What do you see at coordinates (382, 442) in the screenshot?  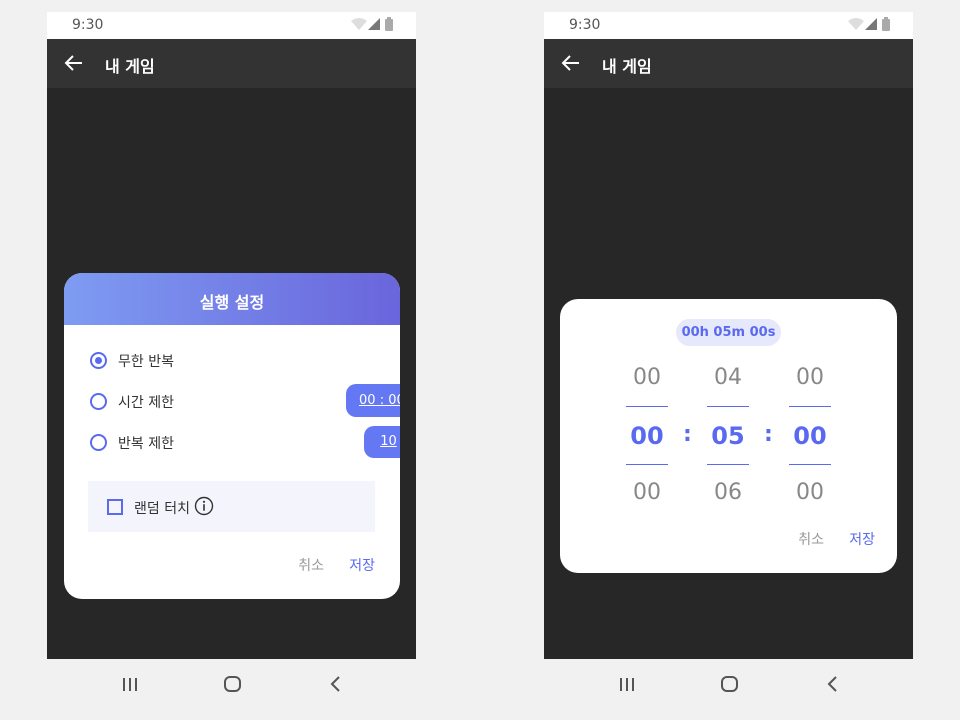 I see `repeat-limit-value-button: 10` at bounding box center [382, 442].